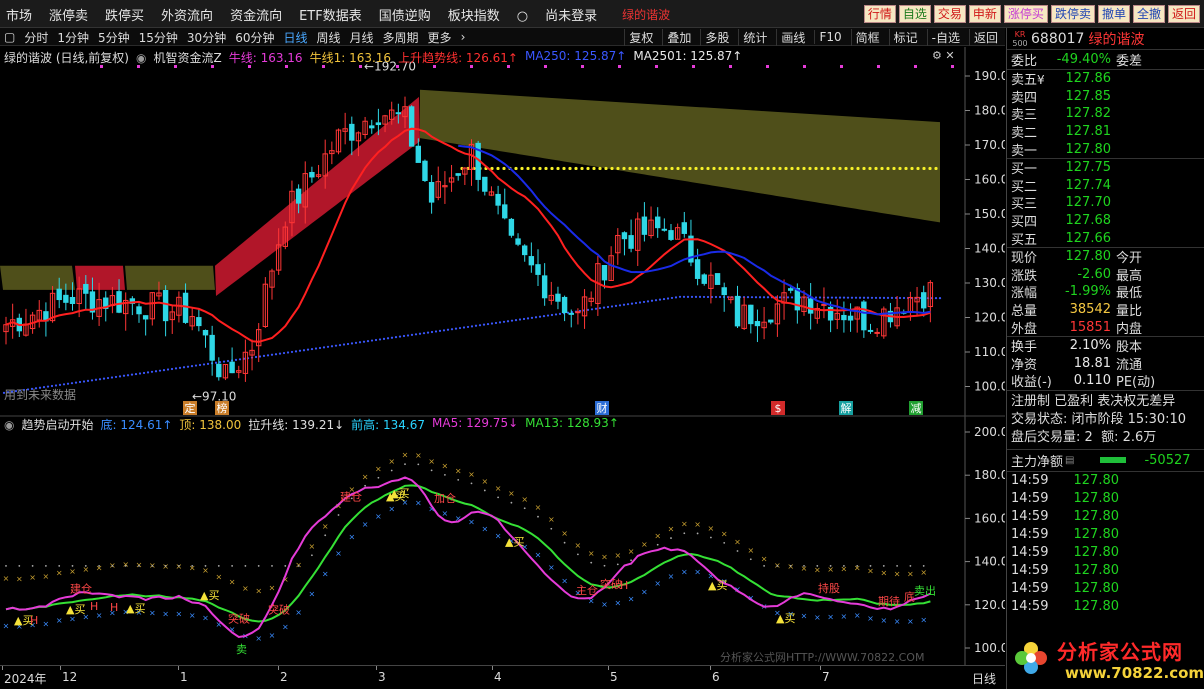 This screenshot has height=689, width=1204. Describe the element at coordinates (879, 14) in the screenshot. I see `quick-button-0: 行情` at that location.